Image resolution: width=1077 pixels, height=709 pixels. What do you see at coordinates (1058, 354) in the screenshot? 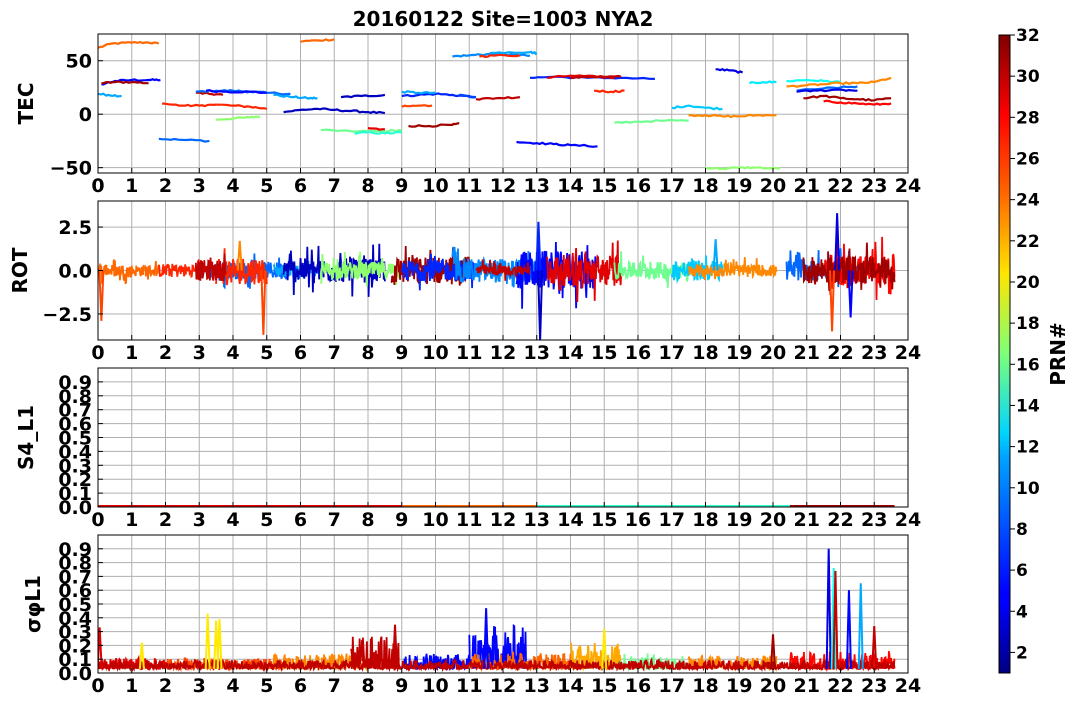
I see `colorbar-label: PRN#` at bounding box center [1058, 354].